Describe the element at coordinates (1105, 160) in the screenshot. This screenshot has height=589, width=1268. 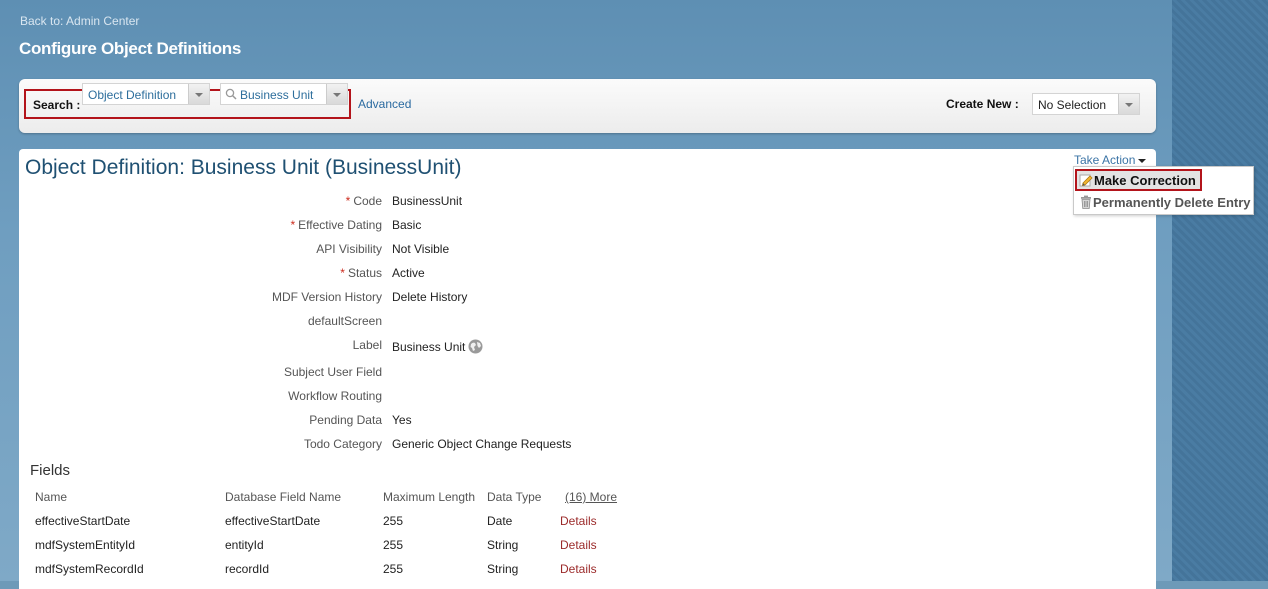
I see `take-action-label: Take Action` at that location.